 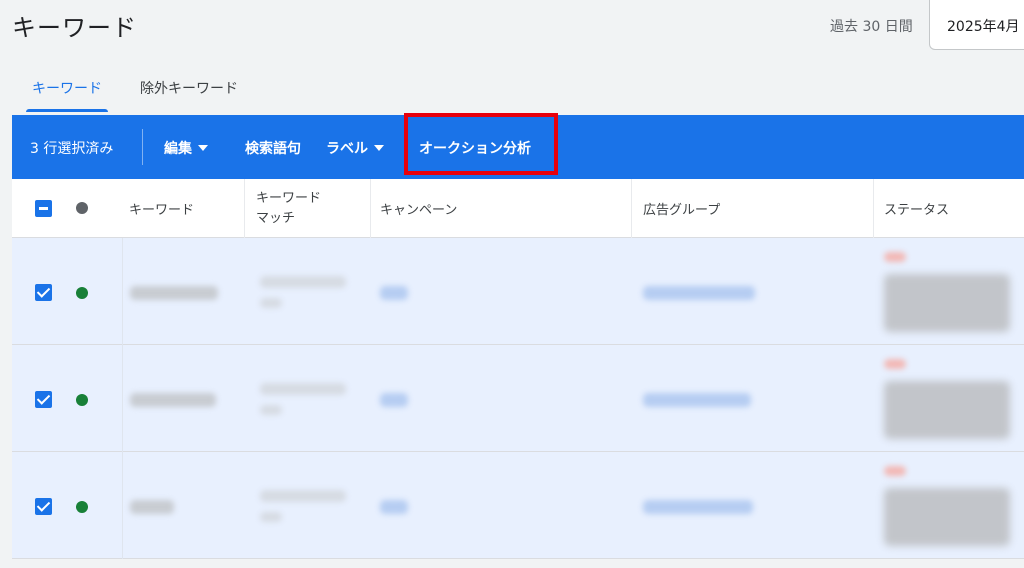 What do you see at coordinates (142, 147) in the screenshot?
I see `action-bar-divider` at bounding box center [142, 147].